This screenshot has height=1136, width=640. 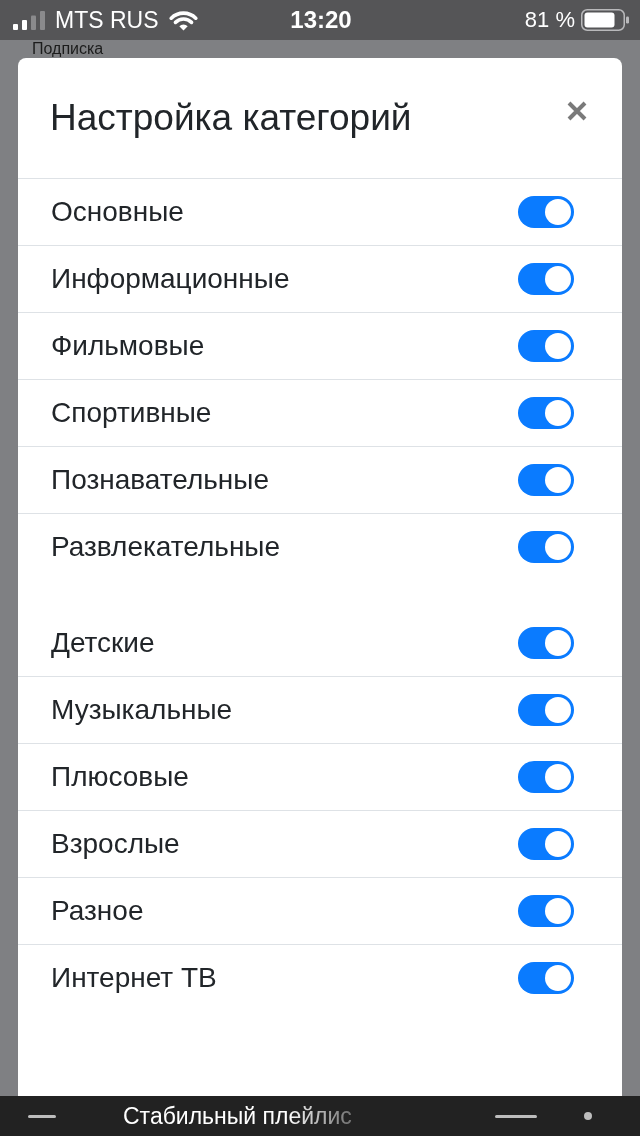 I want to click on signal-icon, so click(x=29, y=20).